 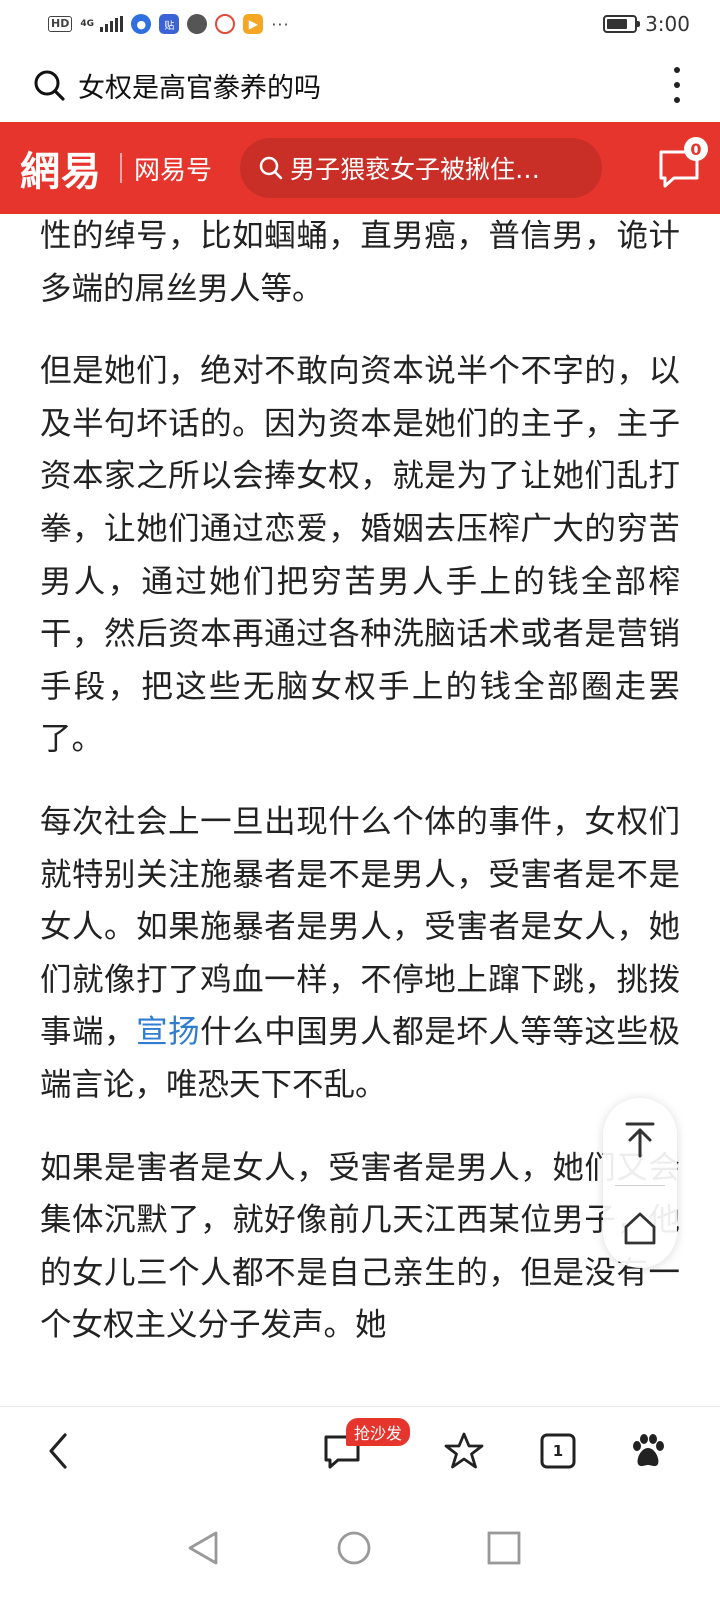 I want to click on network-type: 4G, so click(x=87, y=23).